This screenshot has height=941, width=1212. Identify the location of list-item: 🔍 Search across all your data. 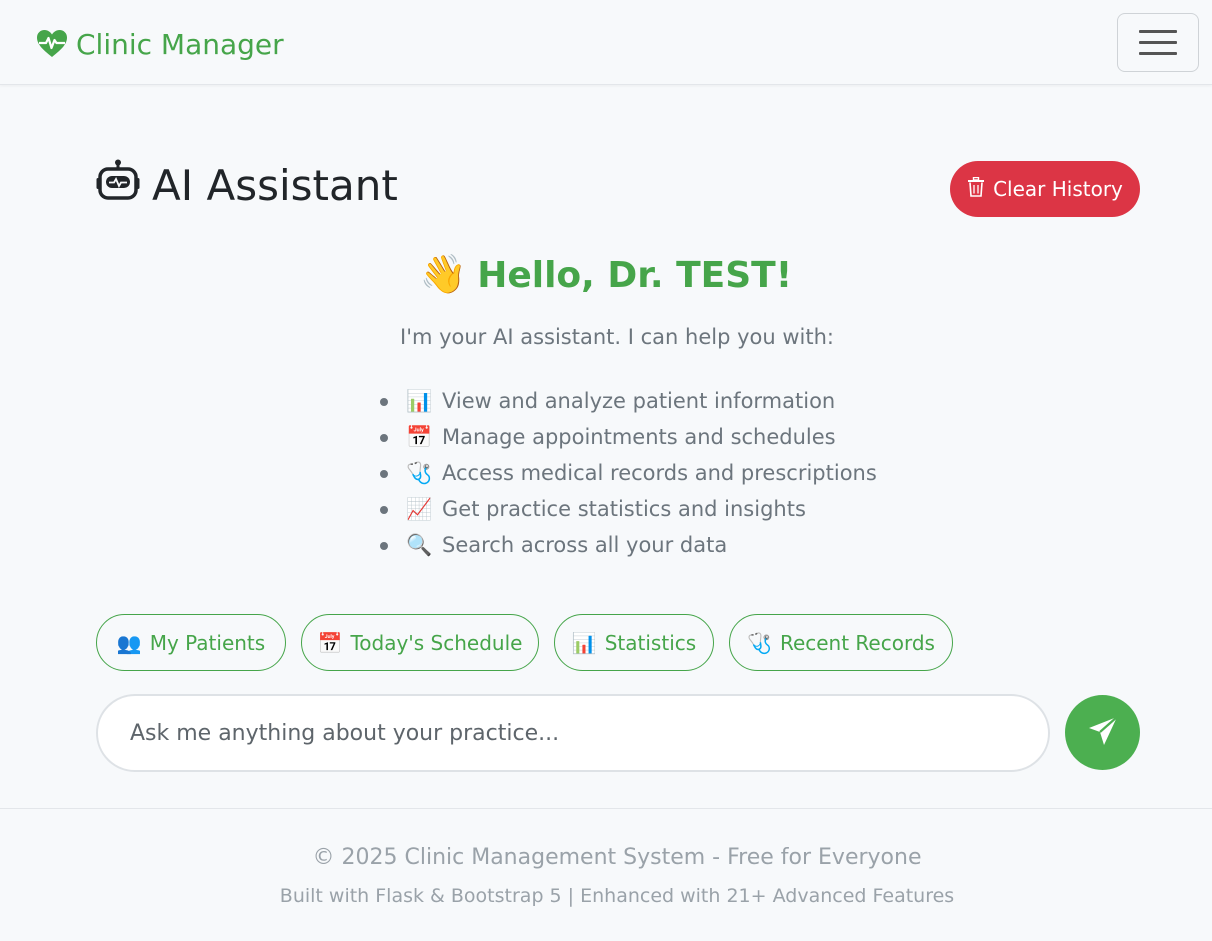
(628, 545).